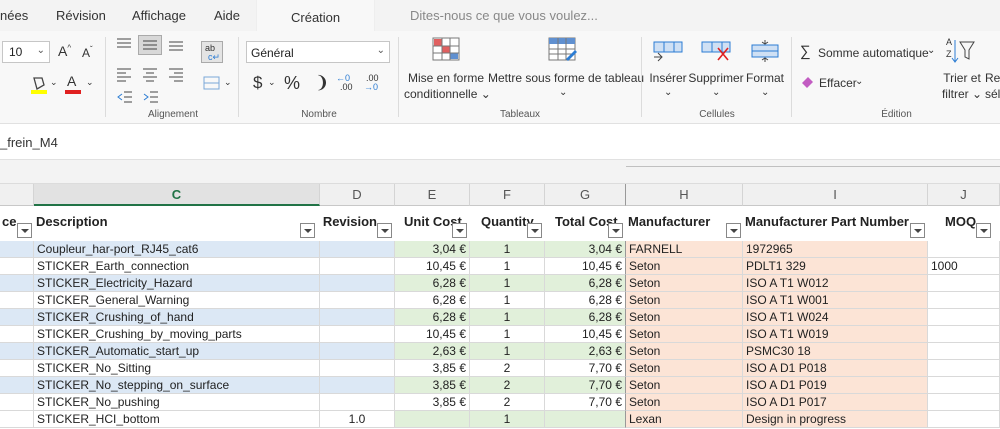 This screenshot has height=429, width=1000. What do you see at coordinates (39, 85) in the screenshot?
I see `fill-color-icon` at bounding box center [39, 85].